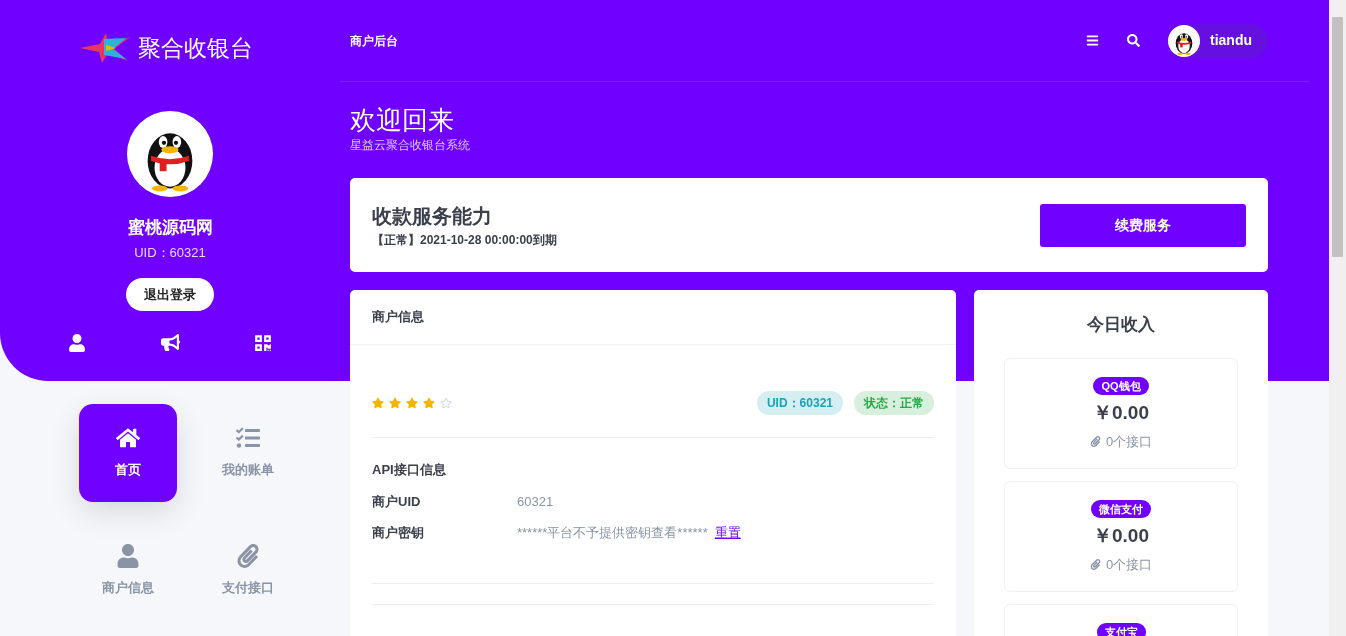  I want to click on logo-icon, so click(105, 48).